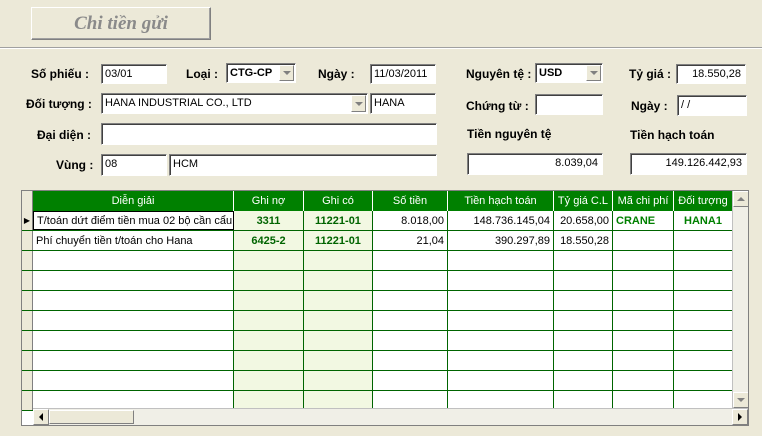 The width and height of the screenshot is (762, 436). Describe the element at coordinates (703, 201) in the screenshot. I see `col-doi-tuong: Đối tượng` at that location.